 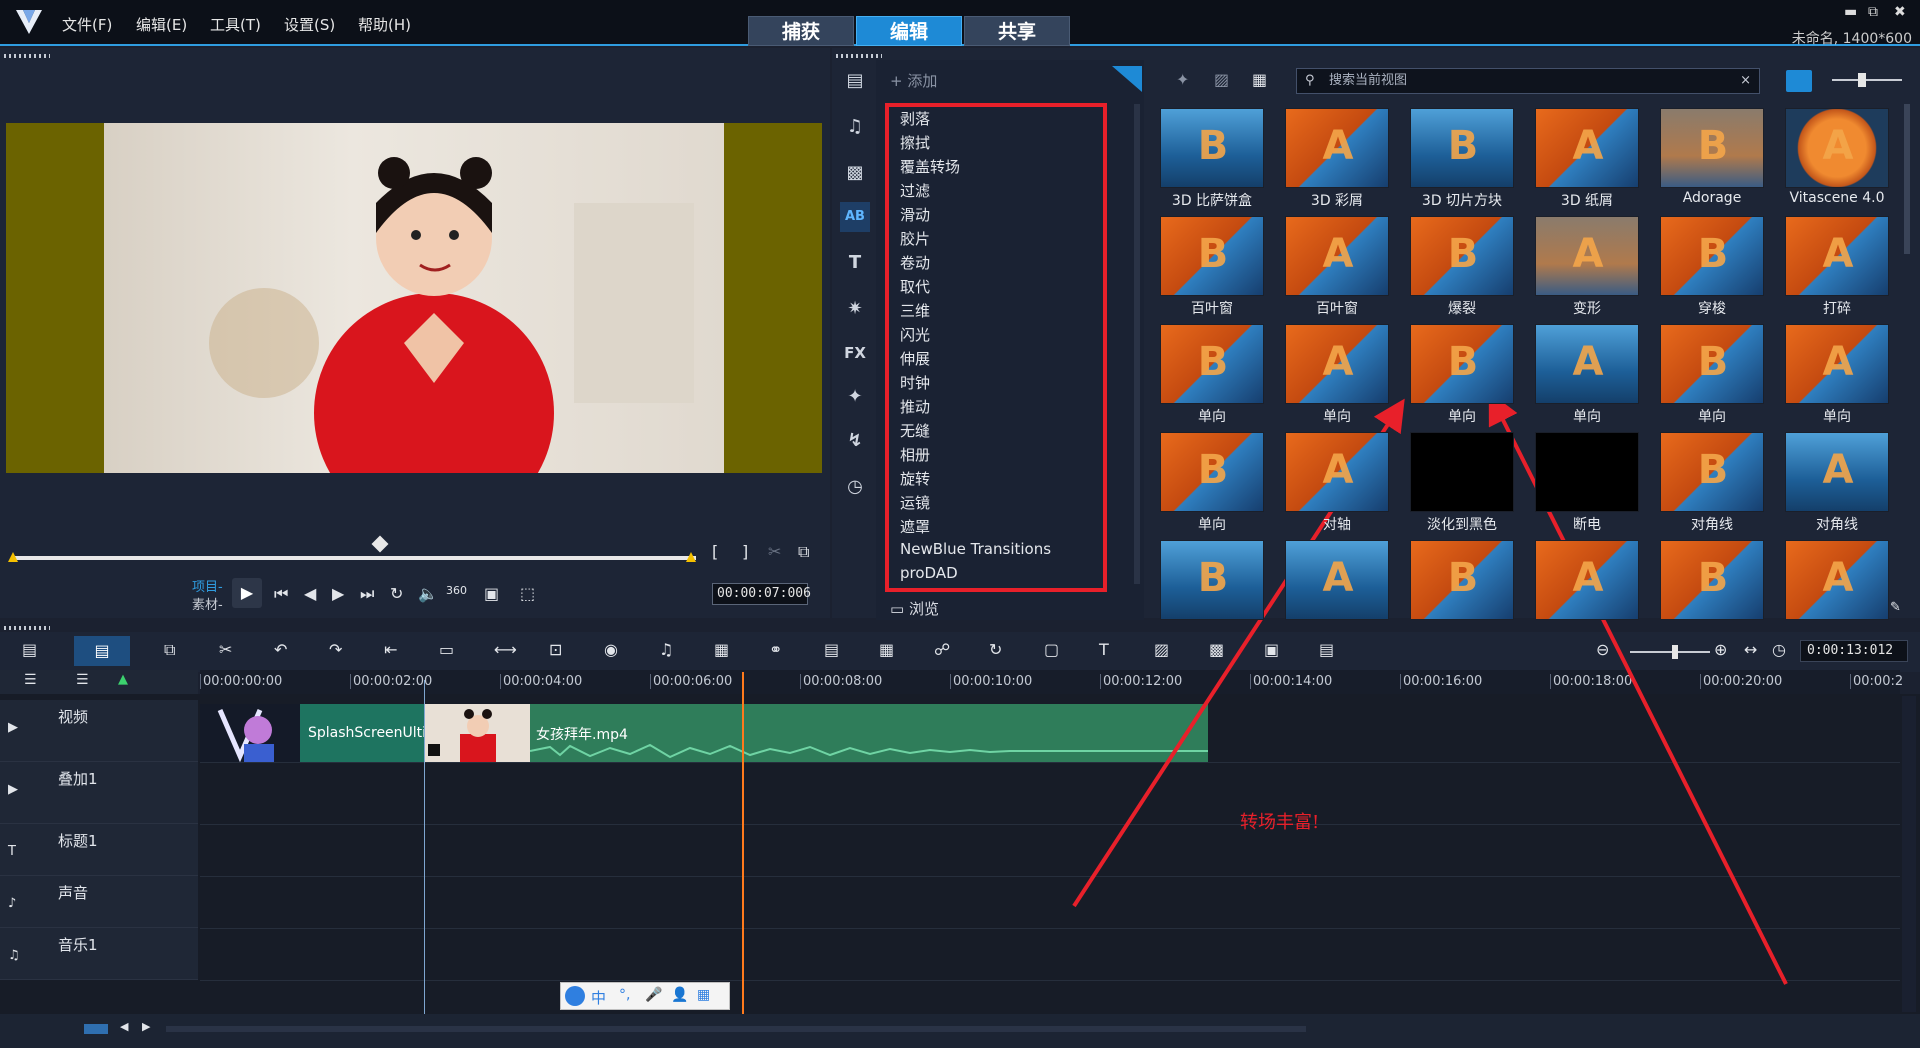 I want to click on track-nav-icon, so click(x=96, y=1029).